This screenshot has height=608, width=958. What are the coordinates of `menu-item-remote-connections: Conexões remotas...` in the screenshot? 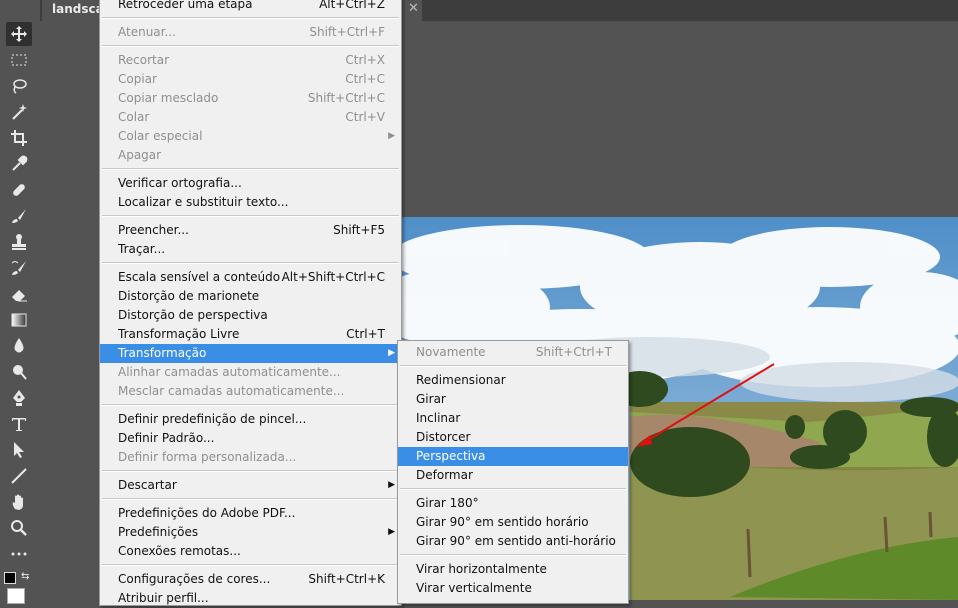 It's located at (250, 551).